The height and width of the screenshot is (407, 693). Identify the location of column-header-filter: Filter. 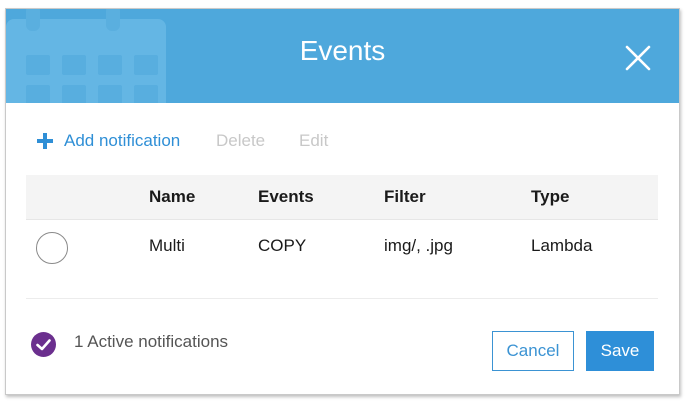
(405, 196).